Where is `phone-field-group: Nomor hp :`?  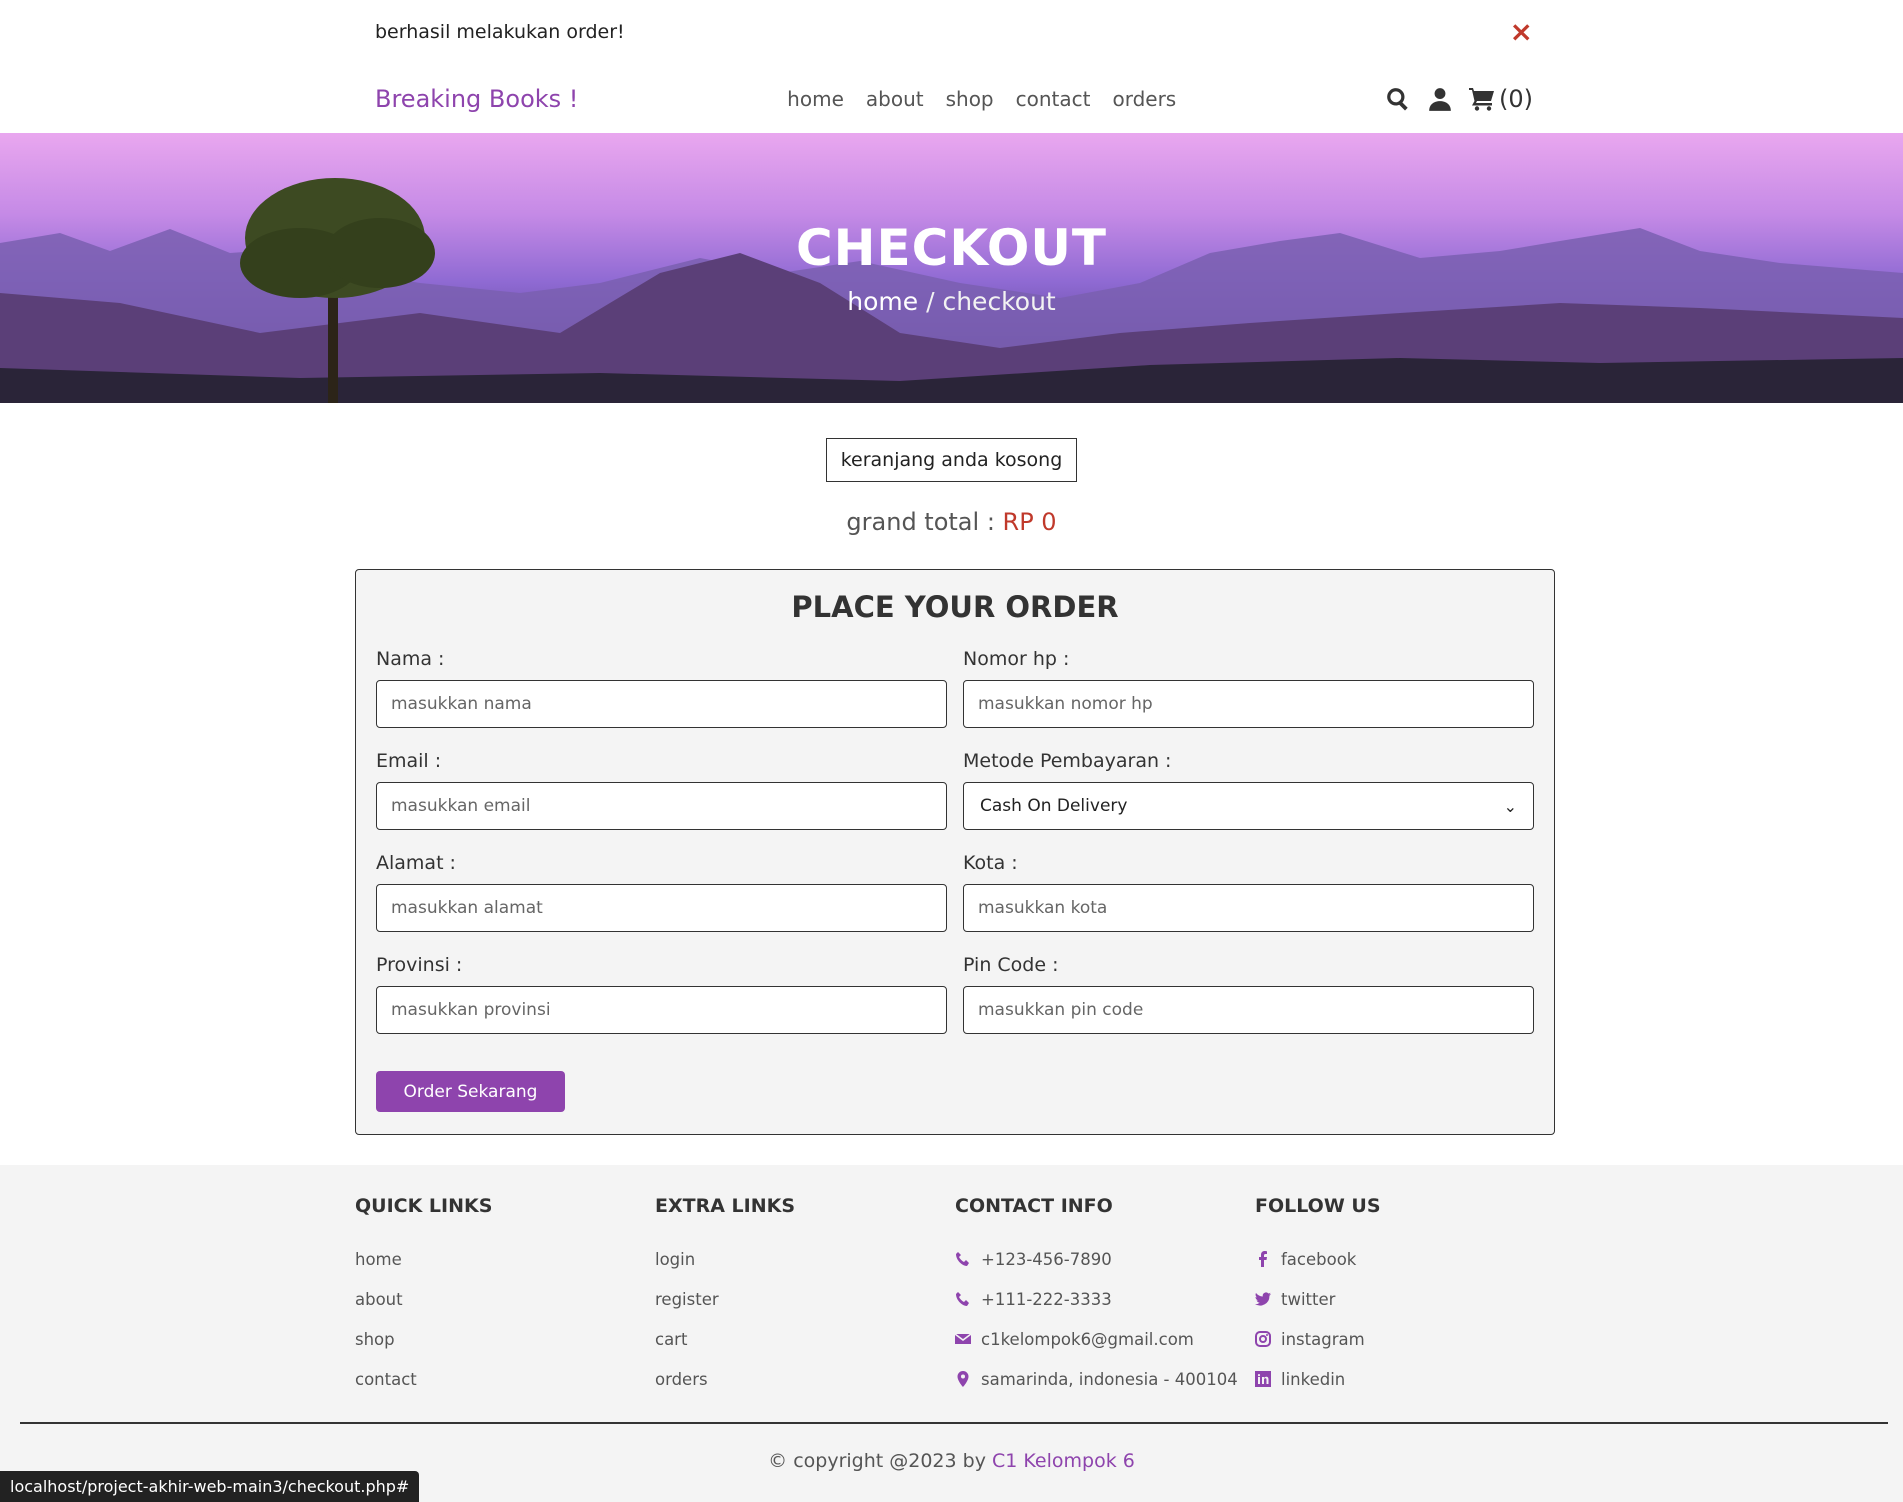
phone-field-group: Nomor hp : is located at coordinates (1248, 688).